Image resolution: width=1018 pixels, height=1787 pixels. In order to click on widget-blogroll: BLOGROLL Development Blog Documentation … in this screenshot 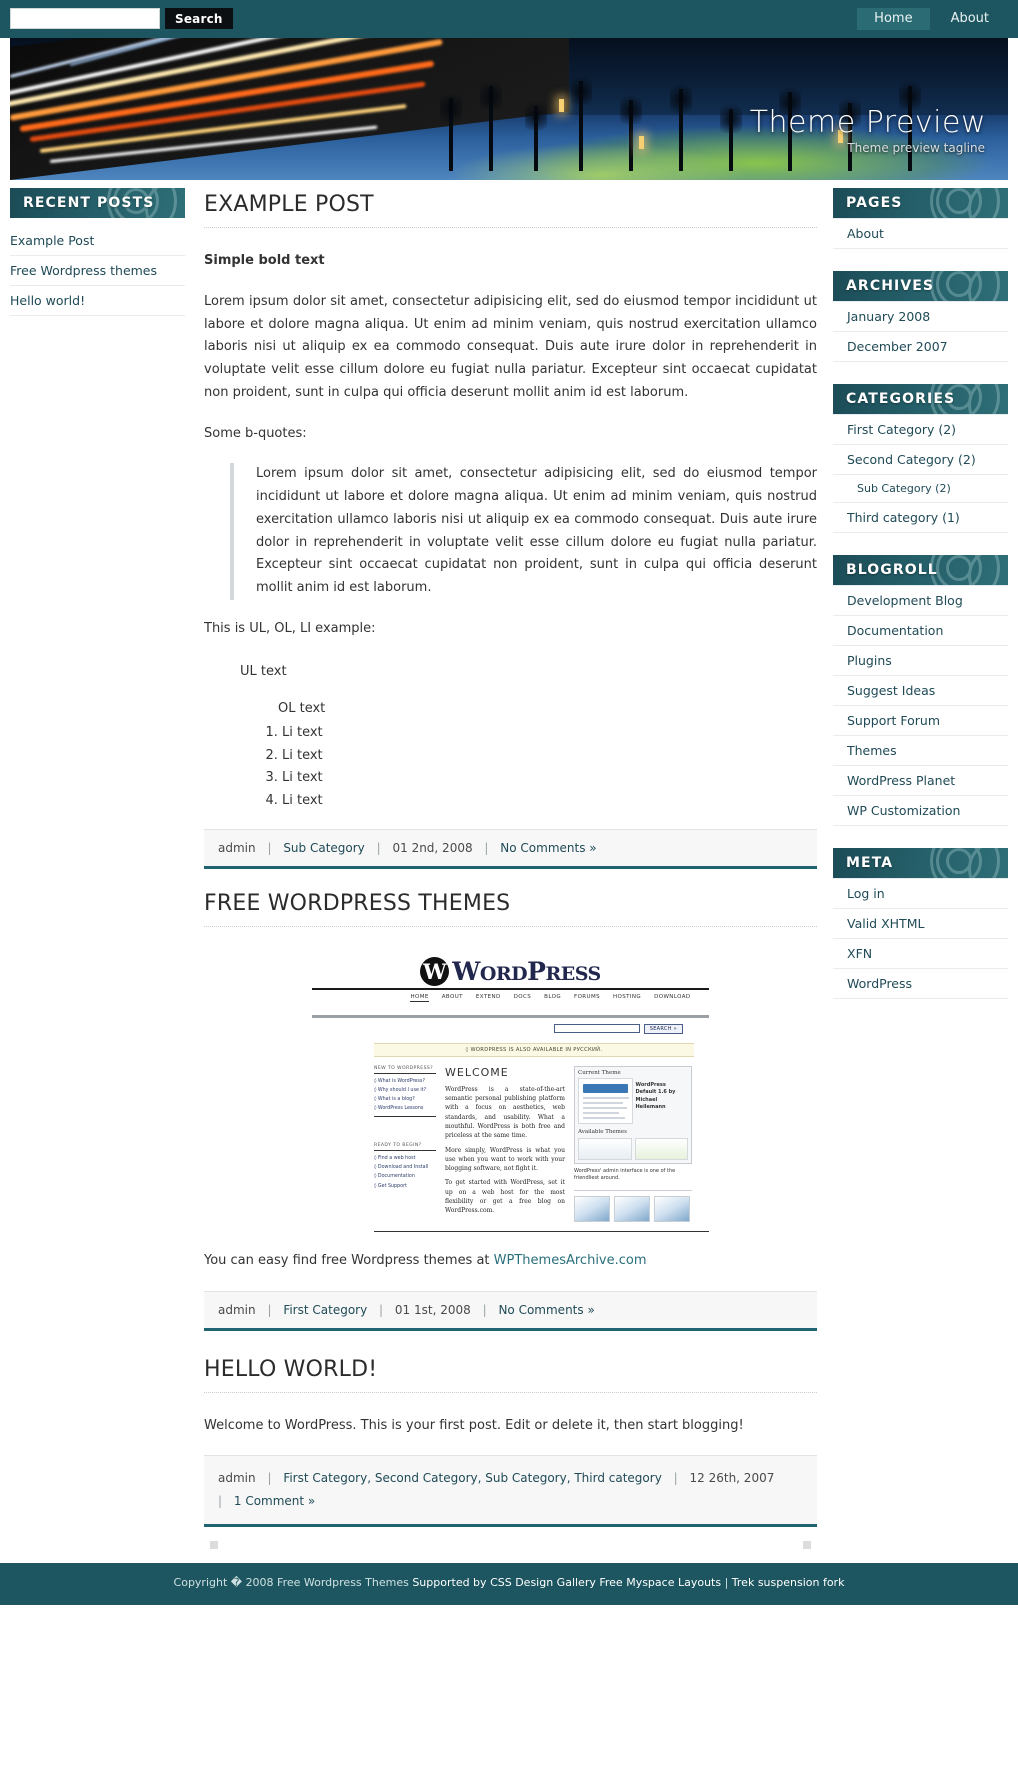, I will do `click(920, 690)`.